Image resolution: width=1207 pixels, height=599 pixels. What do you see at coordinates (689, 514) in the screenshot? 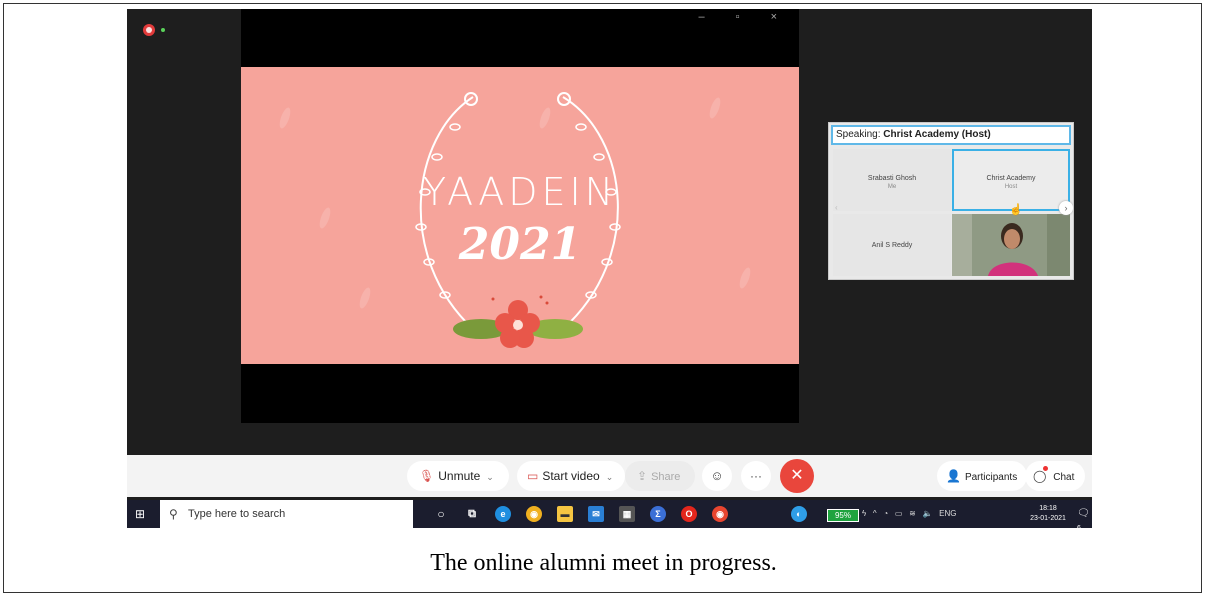
I see `opera-icon: O` at bounding box center [689, 514].